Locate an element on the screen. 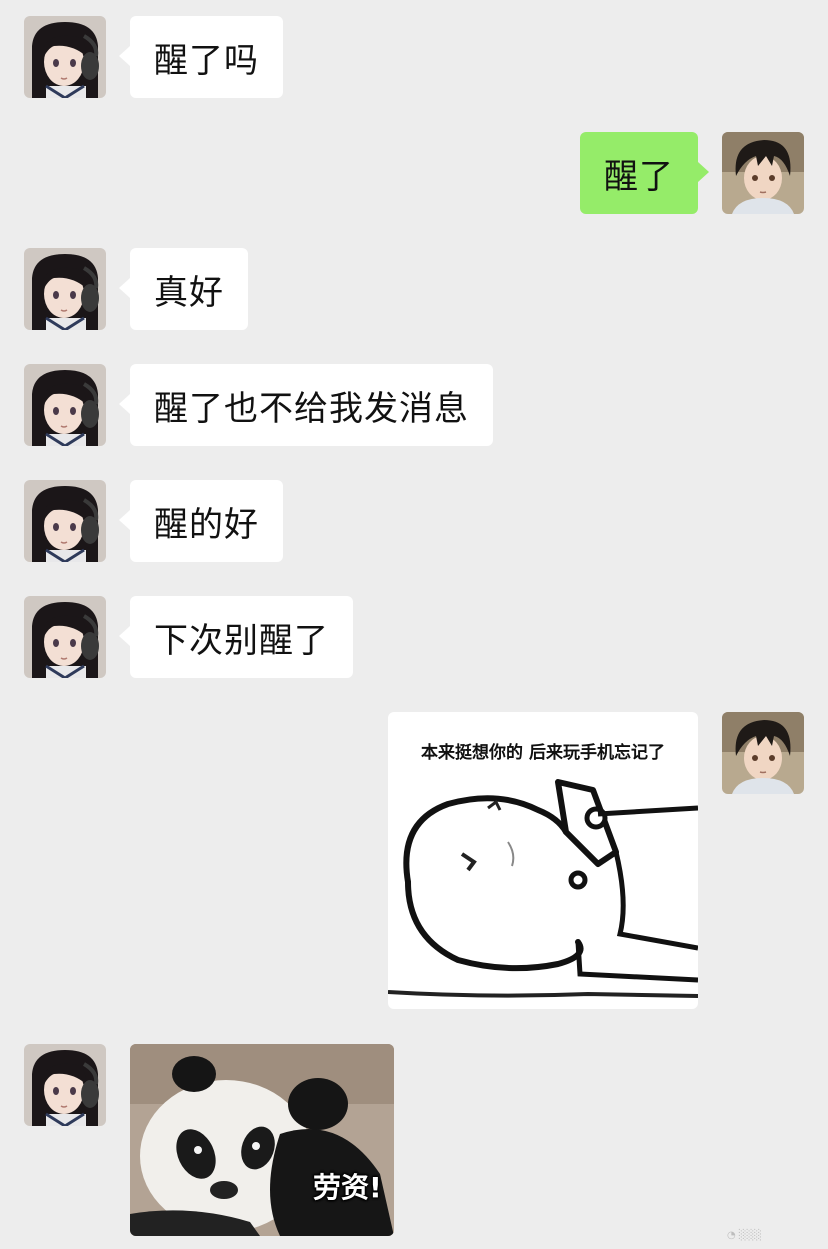 The image size is (828, 1249). message-text: 醒了 is located at coordinates (639, 176).